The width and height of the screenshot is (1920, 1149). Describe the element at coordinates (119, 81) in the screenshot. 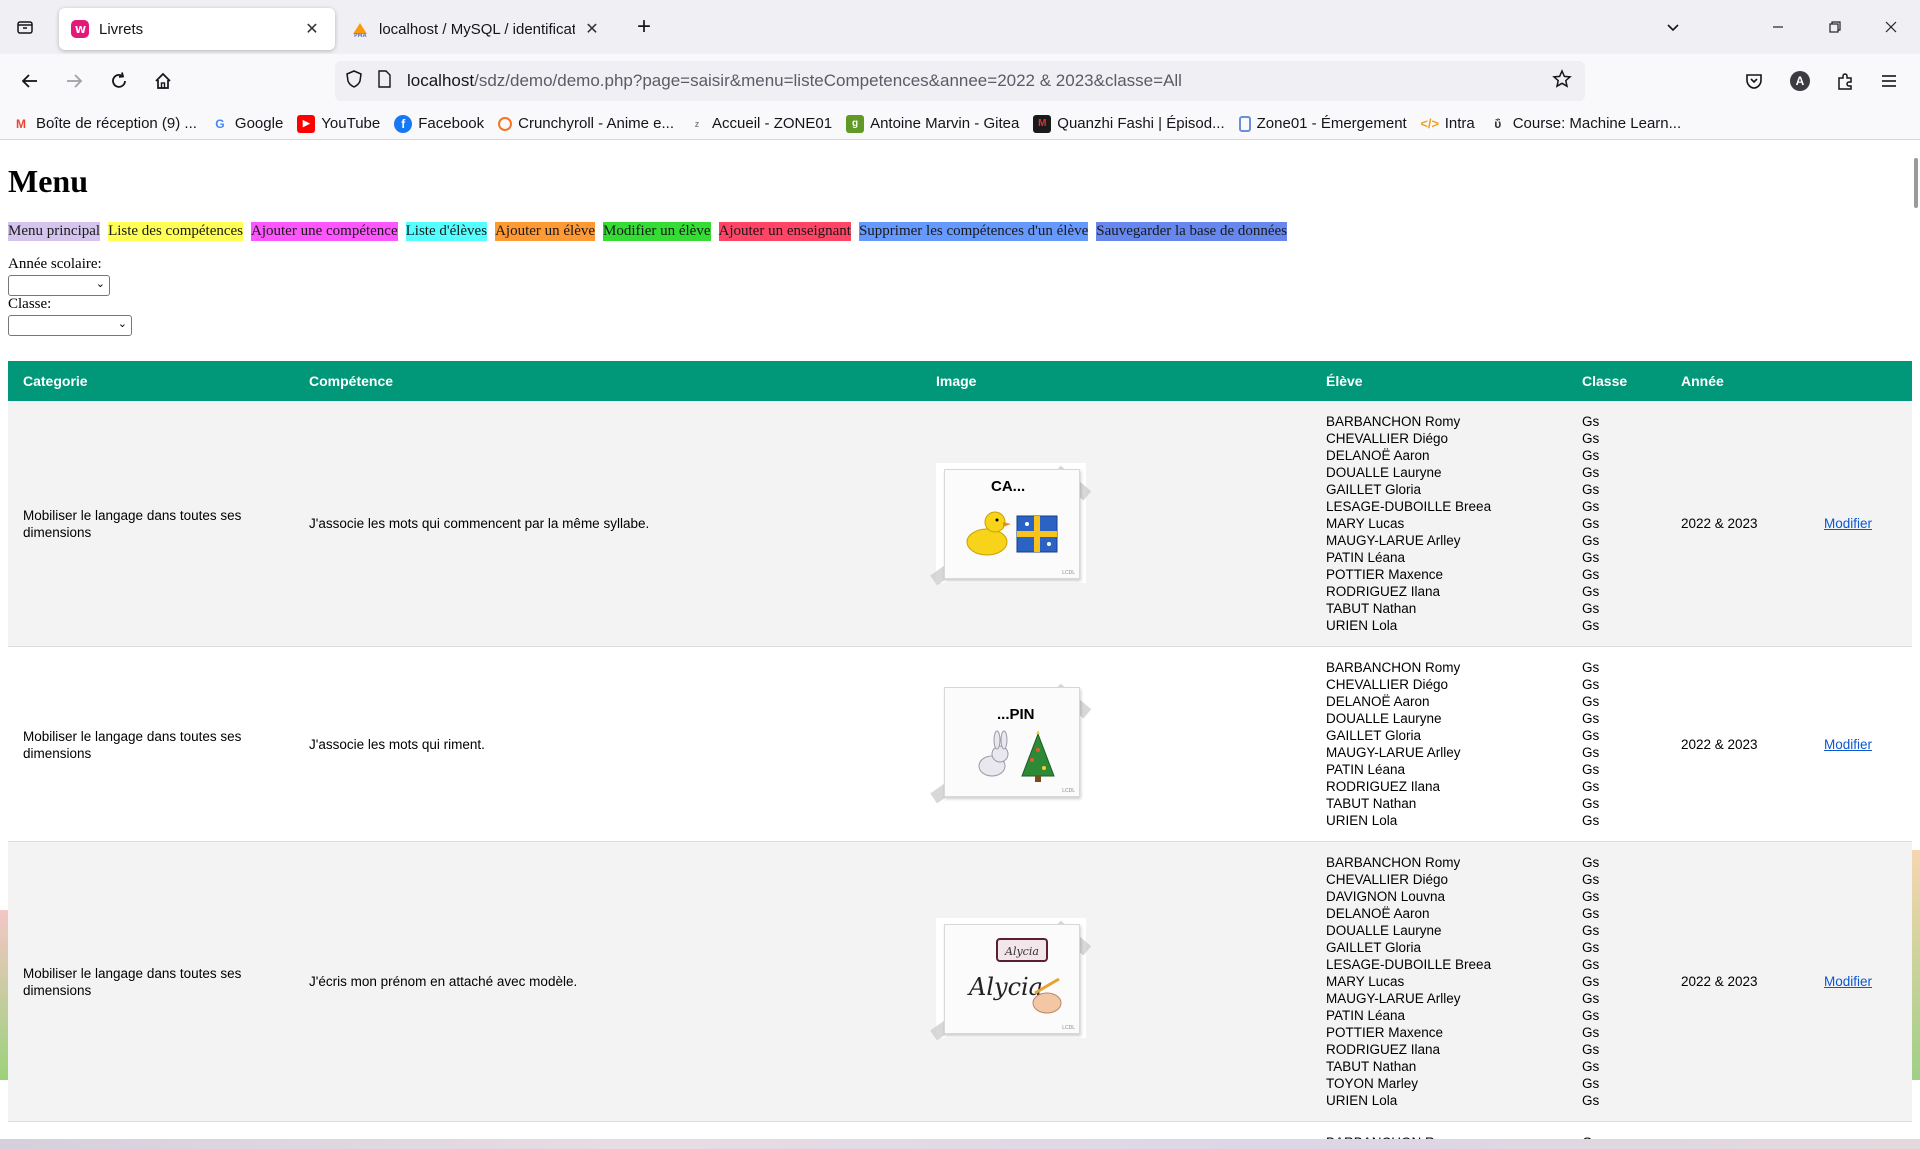

I see `reload-icon` at that location.